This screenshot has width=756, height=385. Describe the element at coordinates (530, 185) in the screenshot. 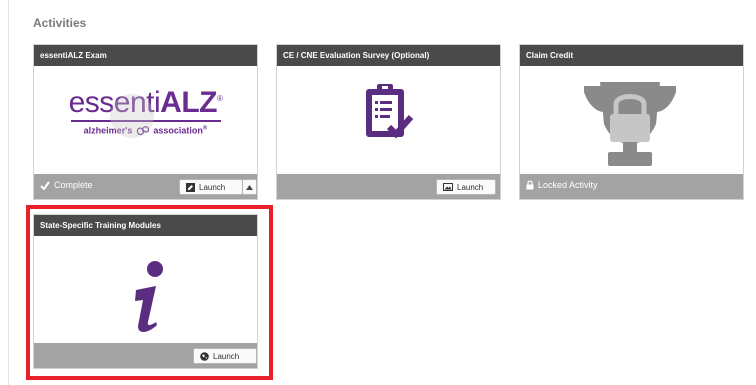

I see `lock-icon` at that location.